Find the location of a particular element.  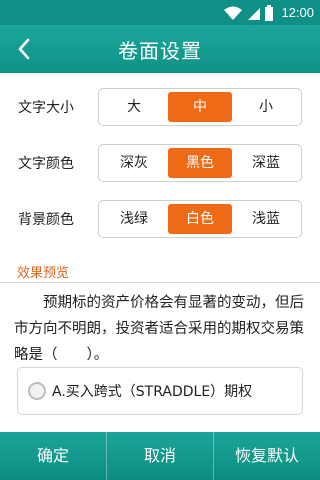

title-bar: 卷面设置 is located at coordinates (160, 49).